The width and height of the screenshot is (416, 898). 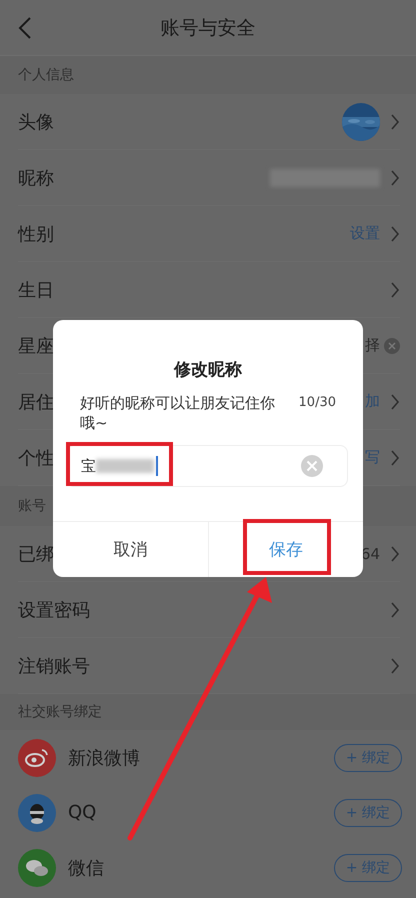 I want to click on row-label: 头像, so click(x=36, y=122).